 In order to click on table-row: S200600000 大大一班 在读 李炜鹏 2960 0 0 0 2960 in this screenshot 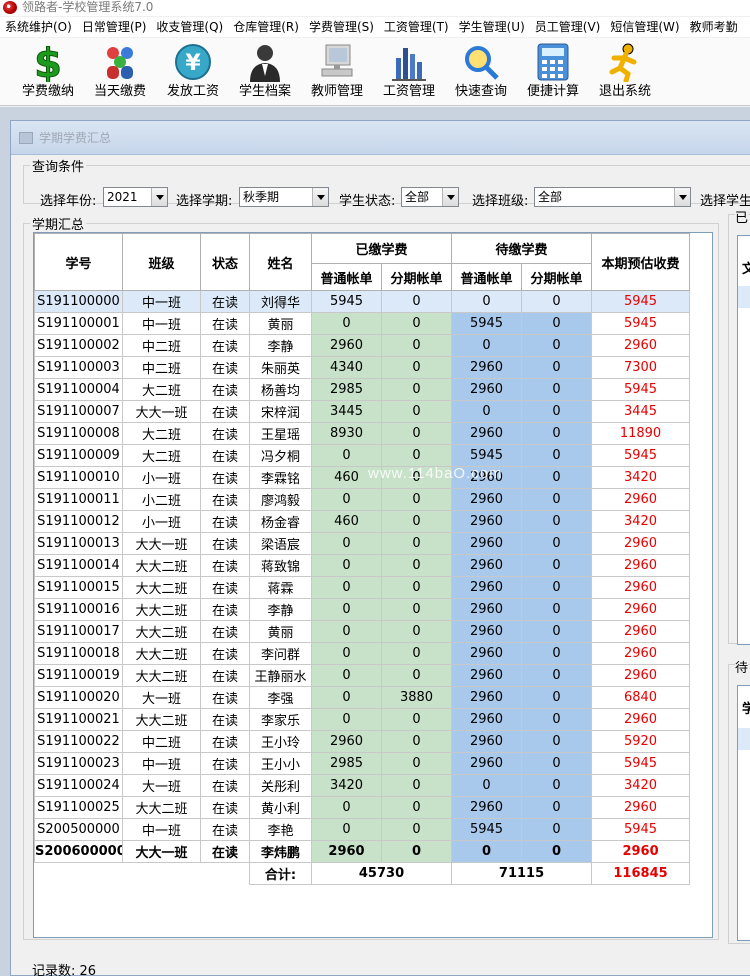, I will do `click(362, 851)`.